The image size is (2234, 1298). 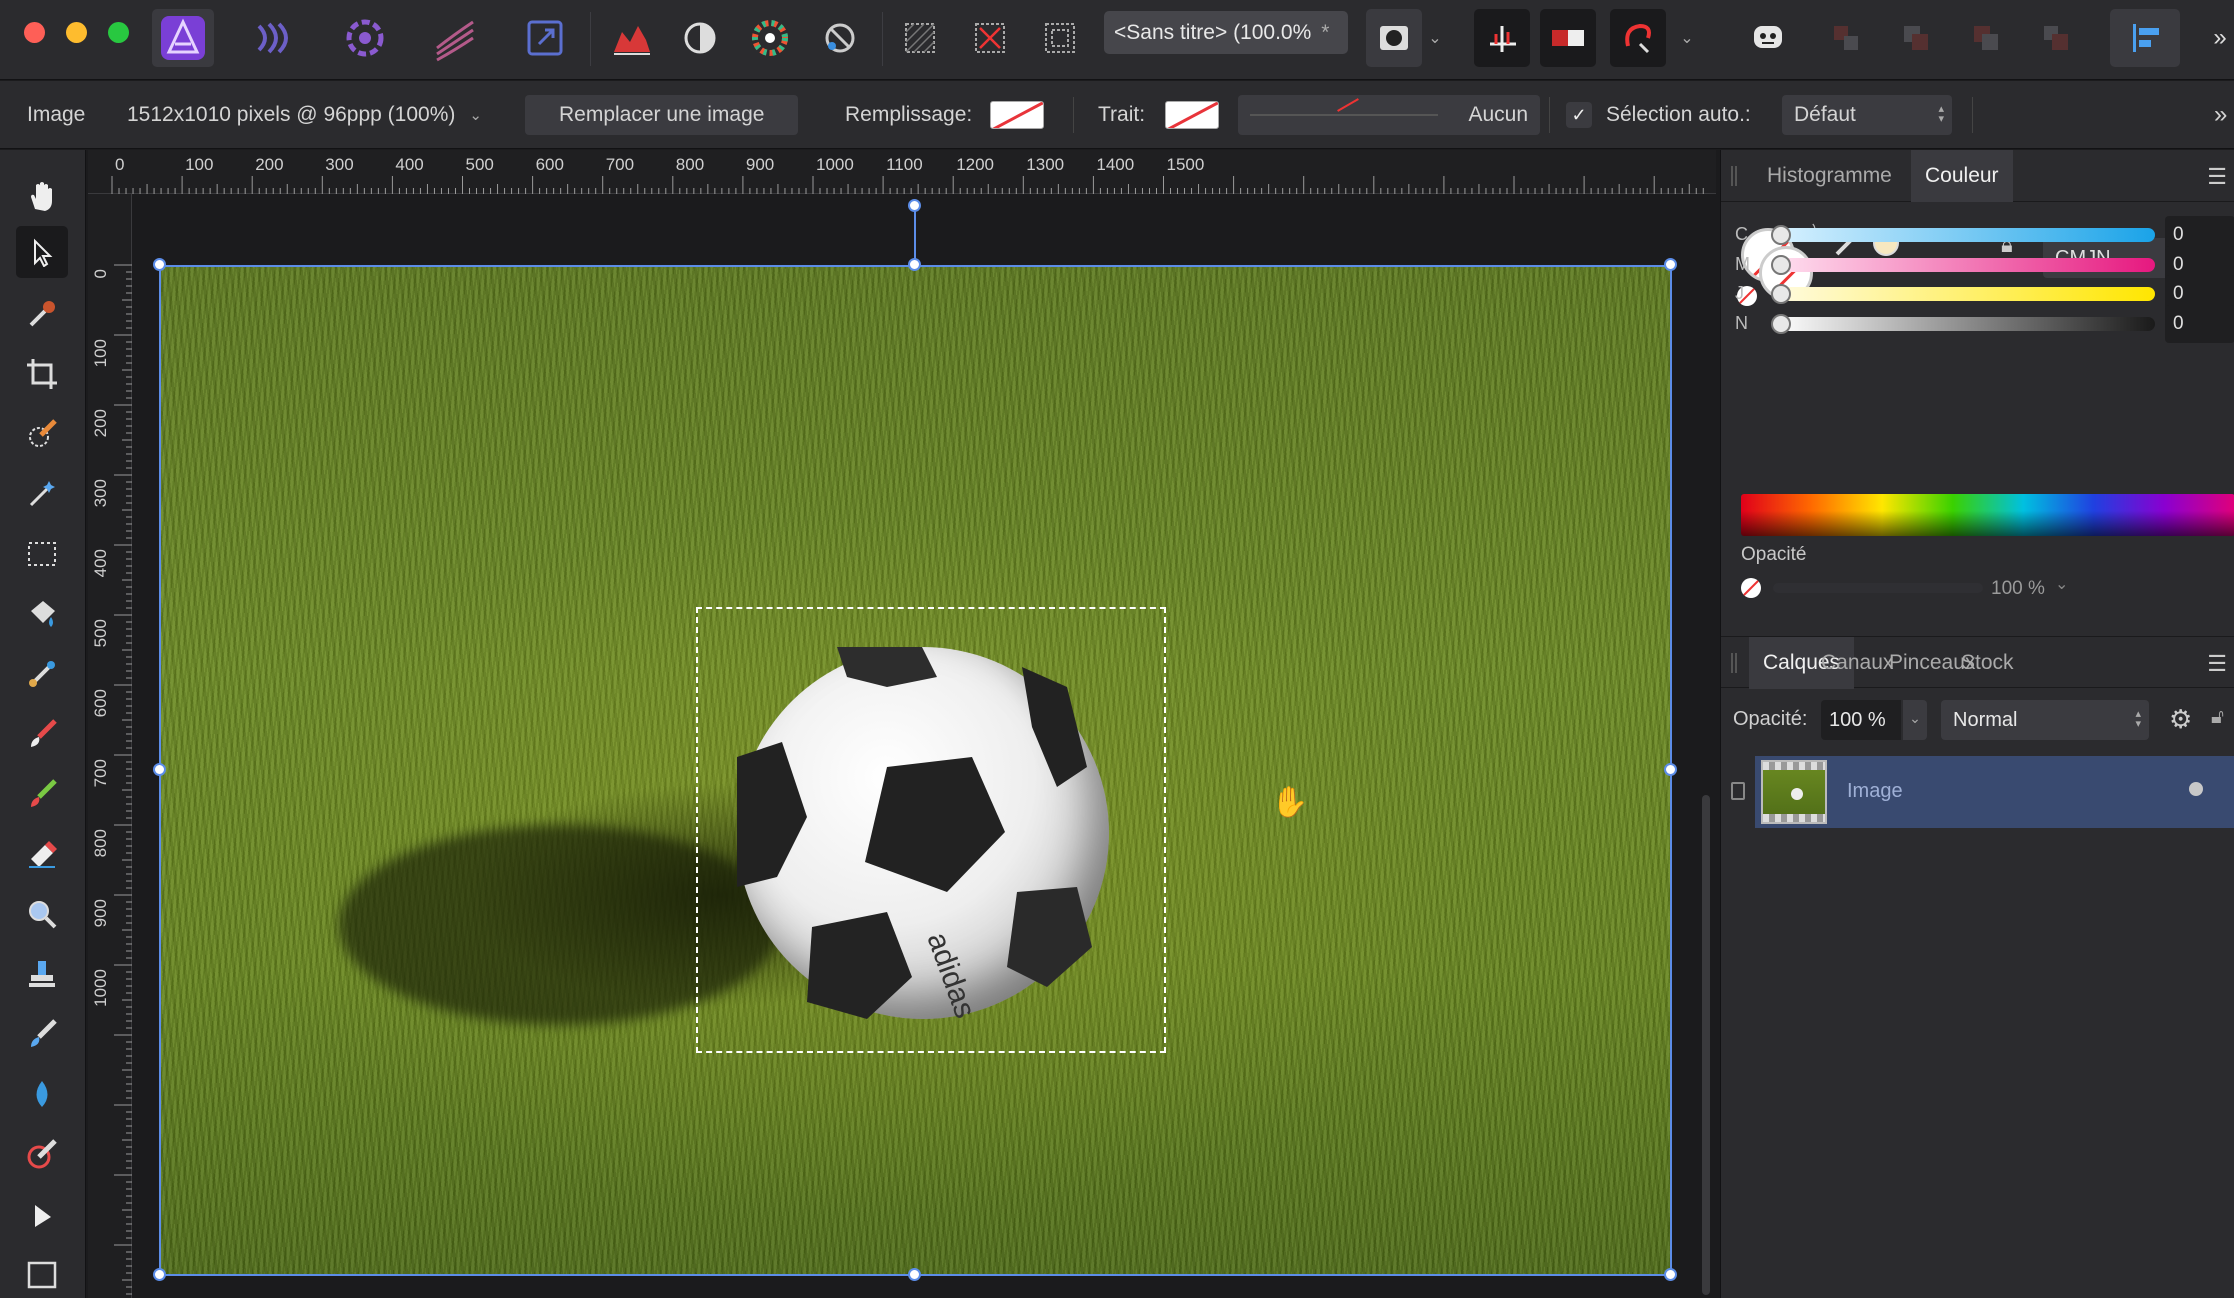 I want to click on tab-histogram: Histogramme, so click(x=1829, y=176).